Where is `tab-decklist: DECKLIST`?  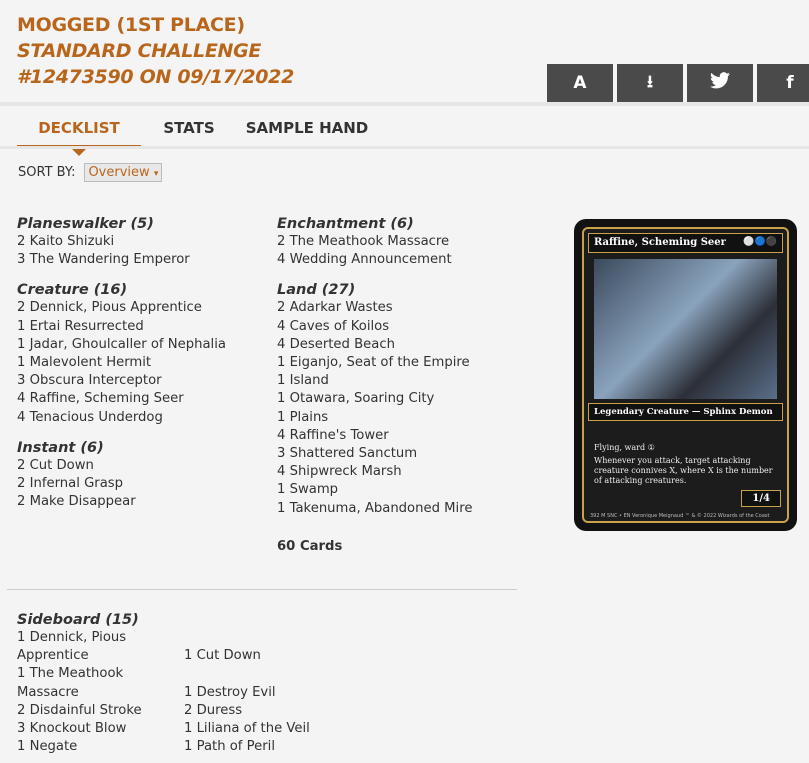 tab-decklist: DECKLIST is located at coordinates (79, 136).